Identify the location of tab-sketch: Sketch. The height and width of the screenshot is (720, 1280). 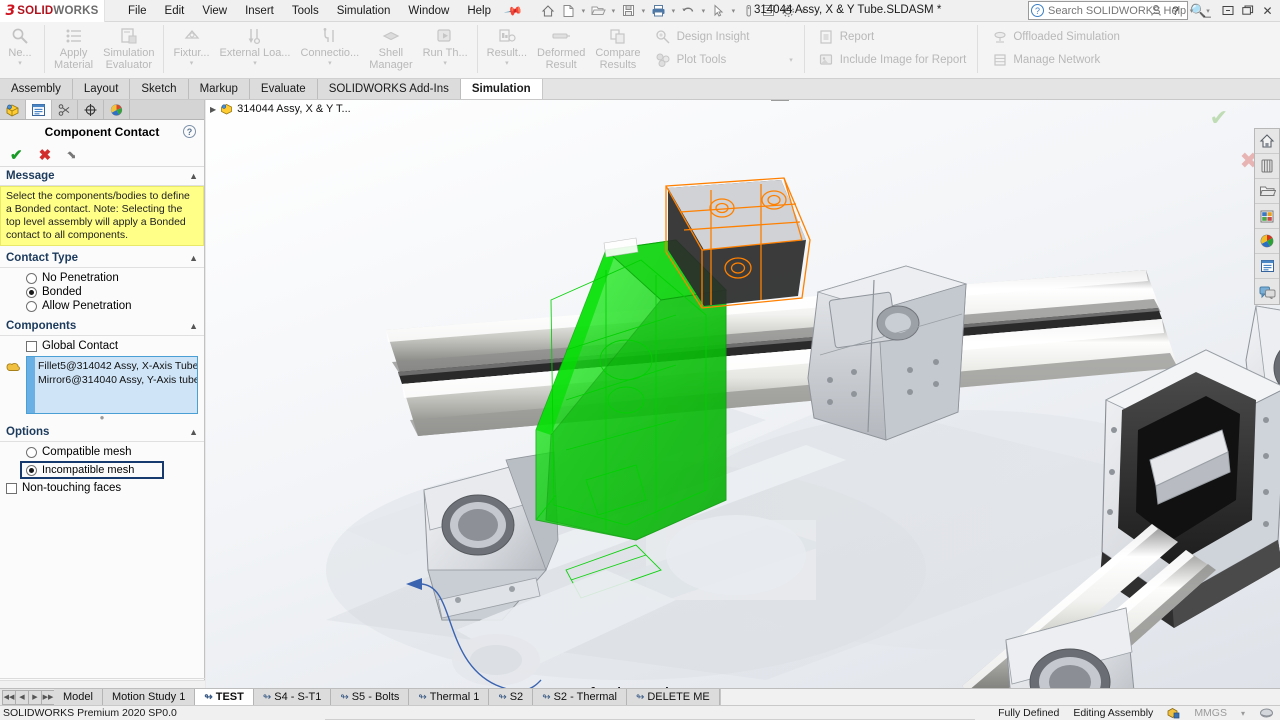
(159, 89).